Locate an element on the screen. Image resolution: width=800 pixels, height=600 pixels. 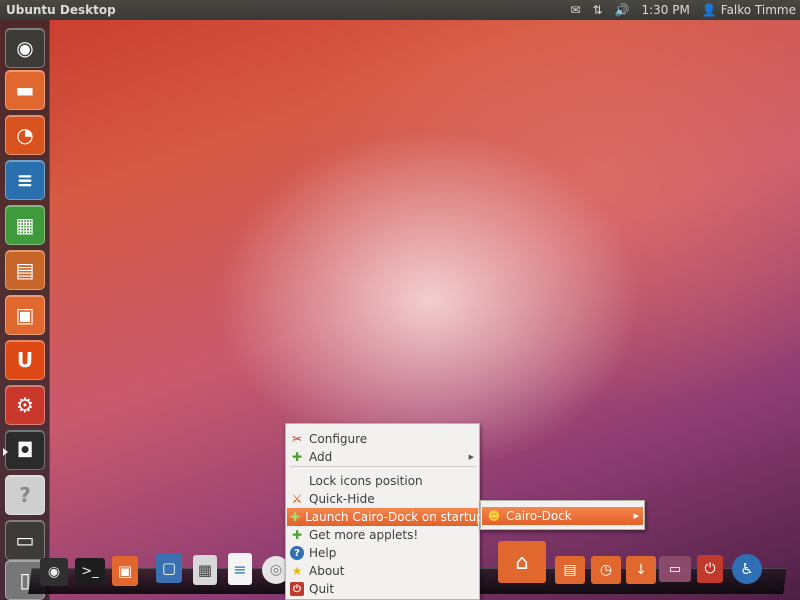
power-icon: ⏻ is located at coordinates (297, 589).